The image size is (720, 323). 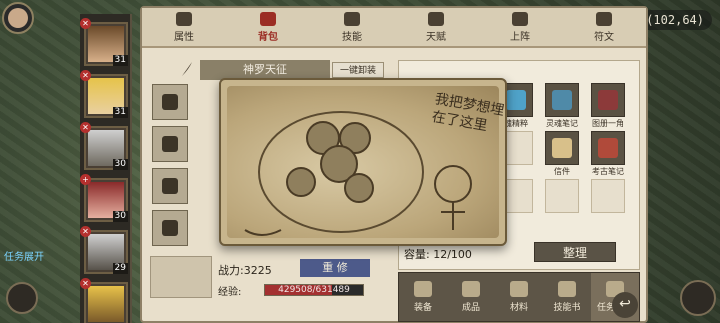 What do you see at coordinates (268, 18) in the screenshot?
I see `bag-icon` at bounding box center [268, 18].